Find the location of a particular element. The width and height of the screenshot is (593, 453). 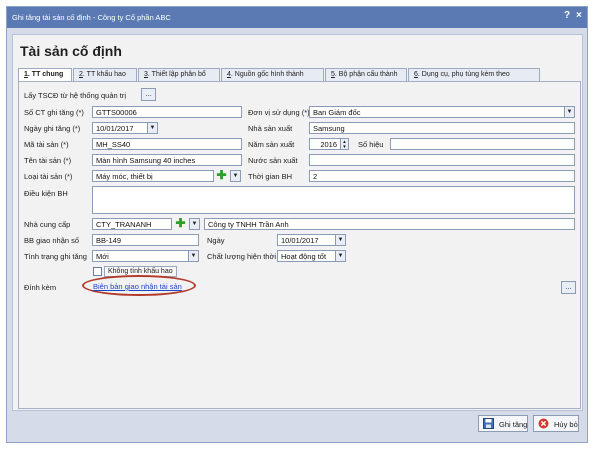

don-vi-label: Đơn vị sử dụng (*) is located at coordinates (279, 112).